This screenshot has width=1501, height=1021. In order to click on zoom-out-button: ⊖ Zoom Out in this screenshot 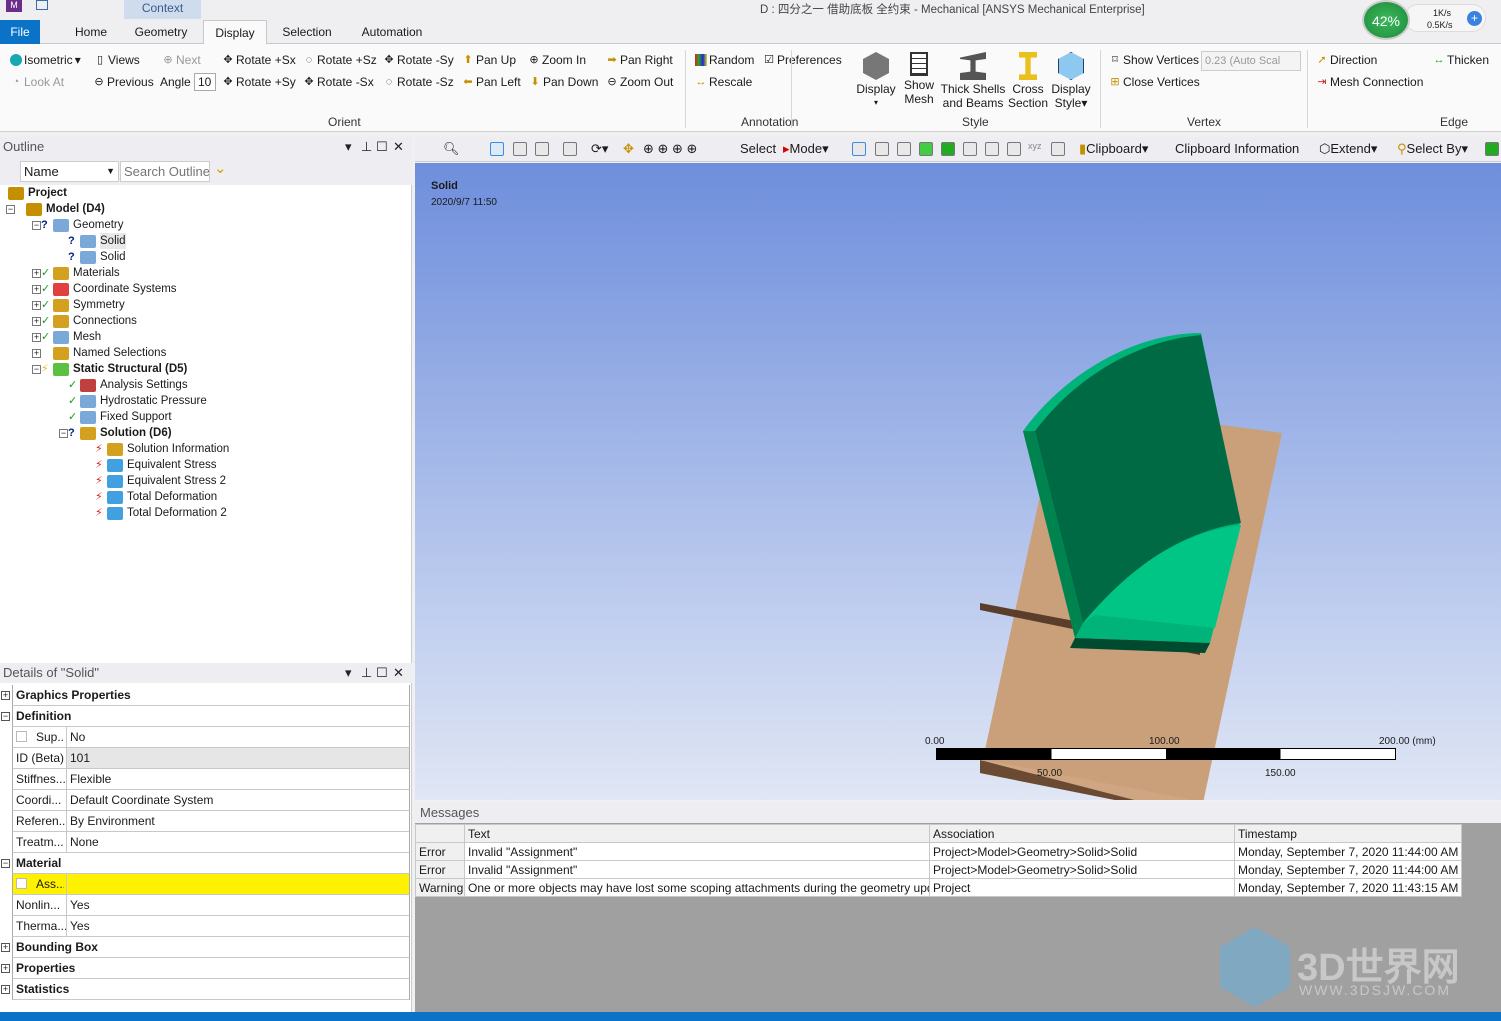, I will do `click(639, 82)`.